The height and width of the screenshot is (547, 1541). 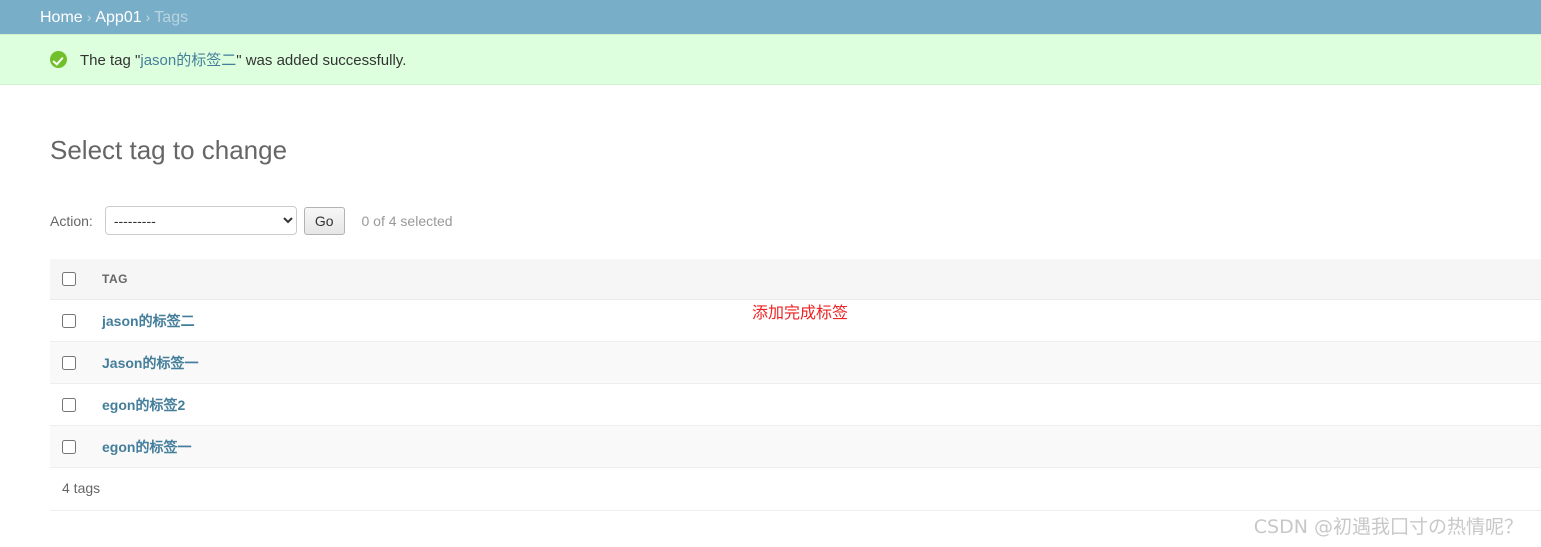 I want to click on table-row: egon的标签2, so click(x=795, y=404).